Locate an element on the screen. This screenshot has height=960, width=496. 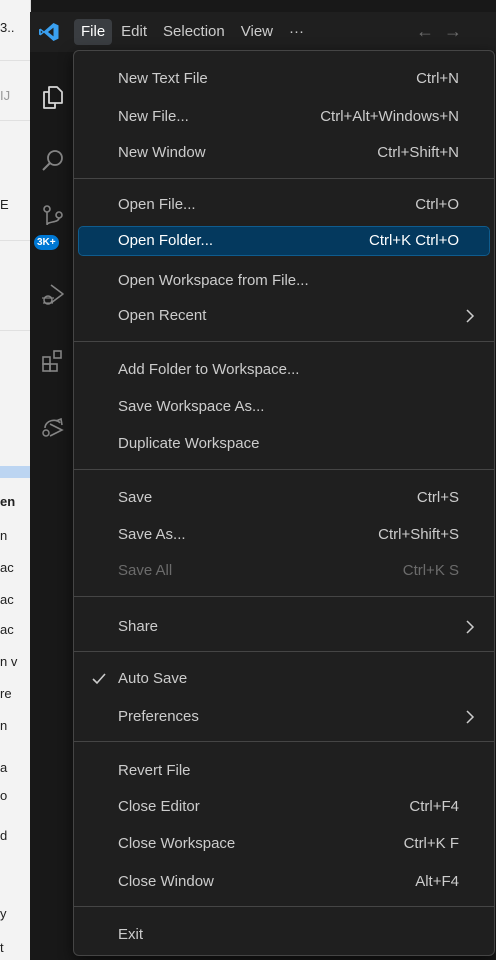
menu-item-shortcut: Ctrl+Shift+N is located at coordinates (418, 152).